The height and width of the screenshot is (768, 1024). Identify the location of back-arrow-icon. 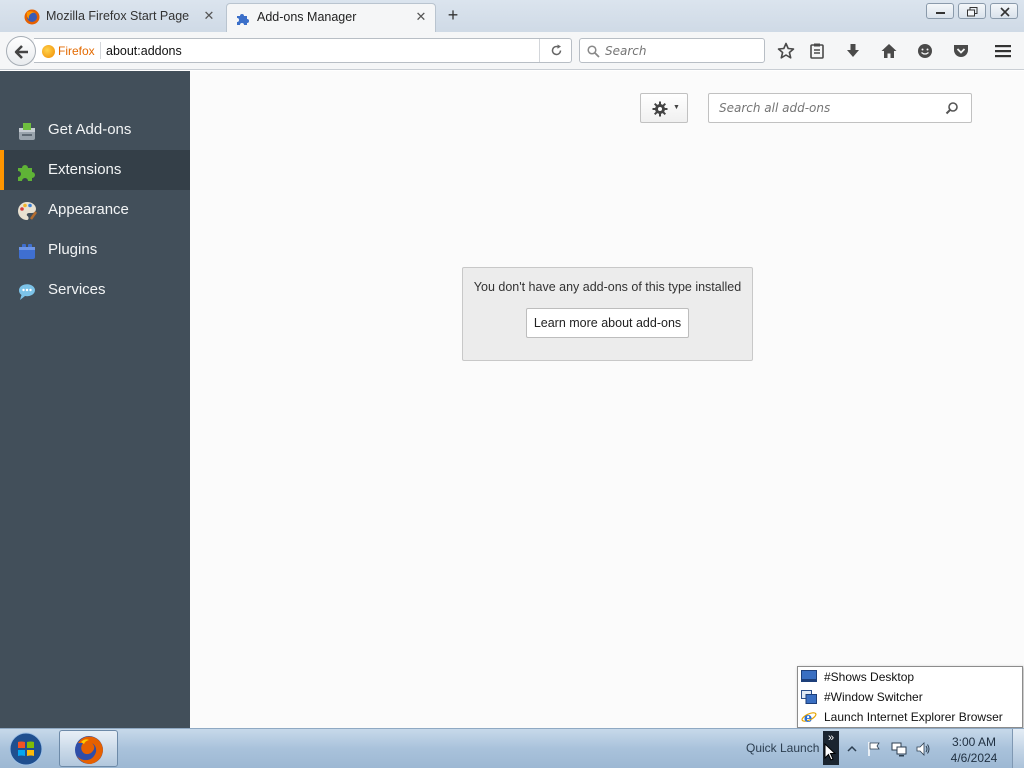
(21, 52).